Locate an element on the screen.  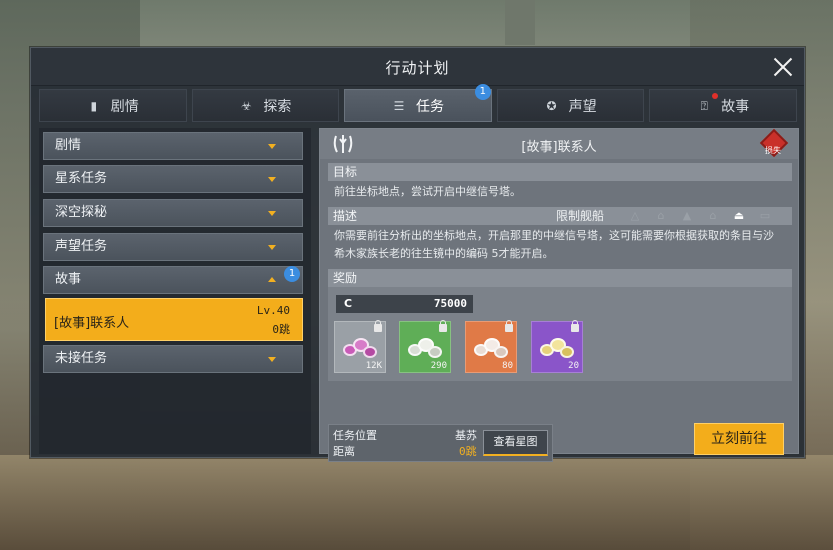
category-unaccepted: 未接任务 is located at coordinates (173, 359).